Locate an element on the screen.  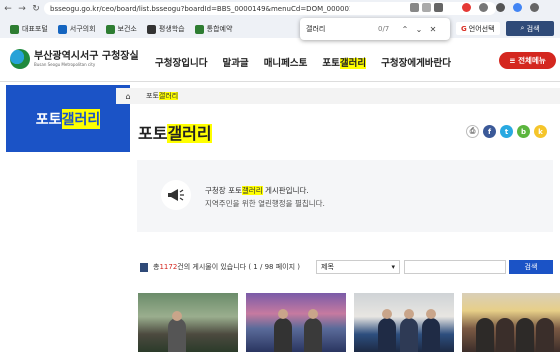
print-icon: ⎙ is located at coordinates (472, 131).